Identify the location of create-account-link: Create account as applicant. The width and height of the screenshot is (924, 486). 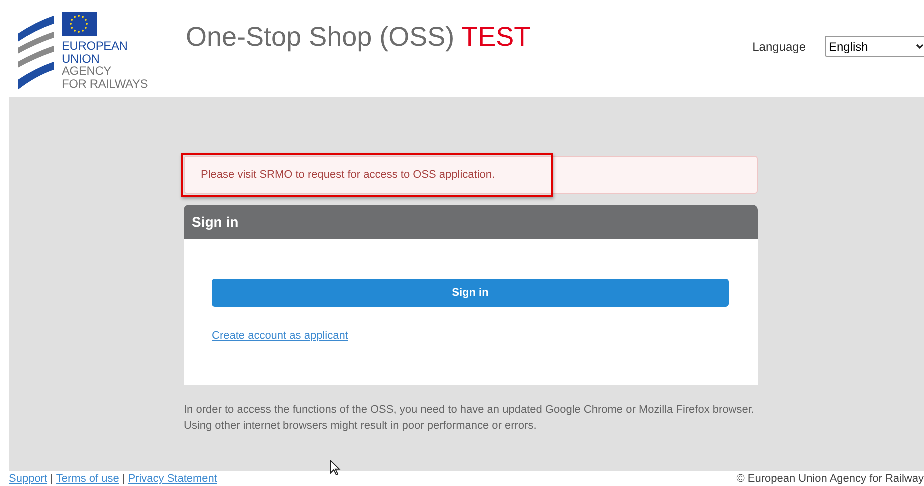
(280, 336).